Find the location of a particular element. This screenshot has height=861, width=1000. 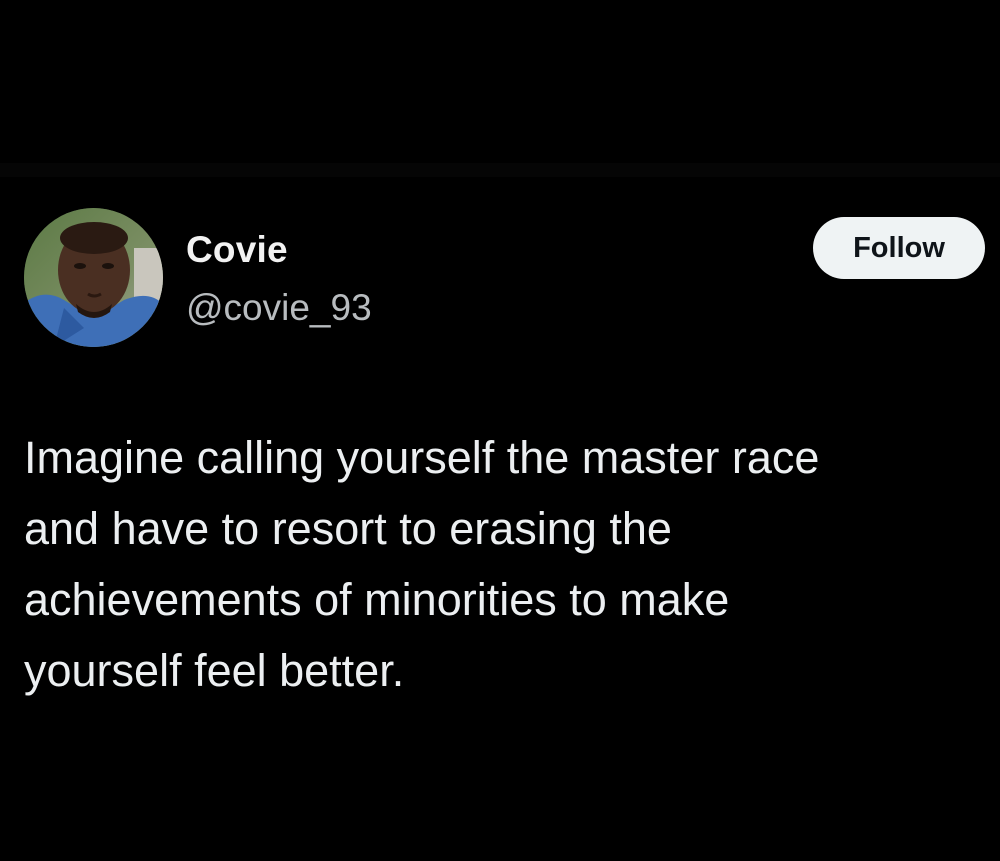

author-display-name: Covie is located at coordinates (237, 250).